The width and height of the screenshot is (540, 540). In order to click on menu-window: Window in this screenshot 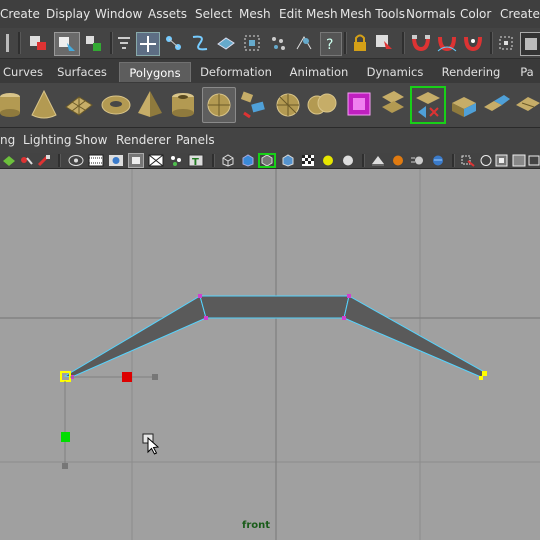, I will do `click(118, 14)`.